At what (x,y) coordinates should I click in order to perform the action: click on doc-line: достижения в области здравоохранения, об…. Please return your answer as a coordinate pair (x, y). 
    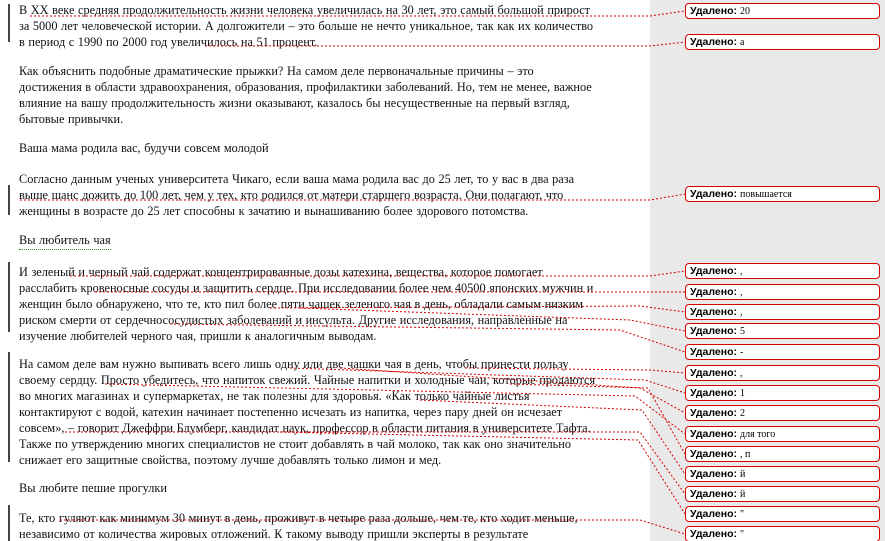
    Looking at the image, I should click on (305, 87).